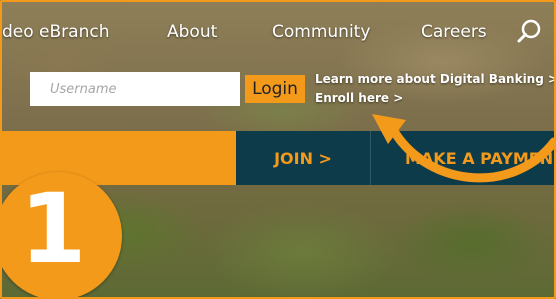  What do you see at coordinates (275, 89) in the screenshot?
I see `login-button: Login` at bounding box center [275, 89].